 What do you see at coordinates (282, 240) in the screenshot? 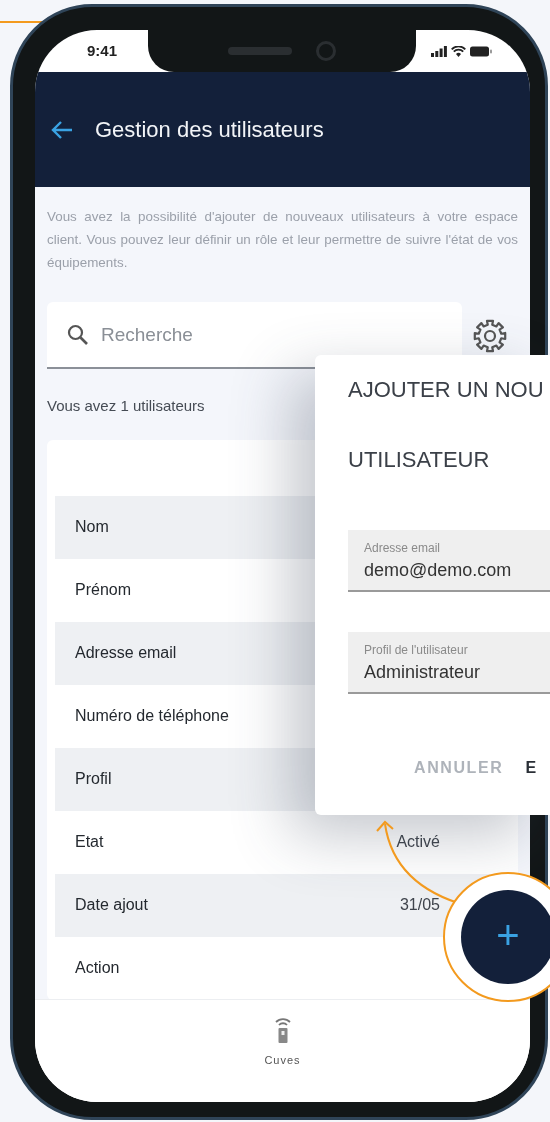
I see `intro-text: Vous avez la possibilité d'ajouter de nouveaux utilisateurs à votre espace client. Vous pouvez leur définir un rôle et leur permettre de suivre l'état de vos équipements.` at bounding box center [282, 240].